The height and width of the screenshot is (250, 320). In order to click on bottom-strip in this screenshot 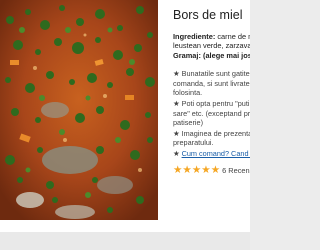, I will do `click(125, 241)`.